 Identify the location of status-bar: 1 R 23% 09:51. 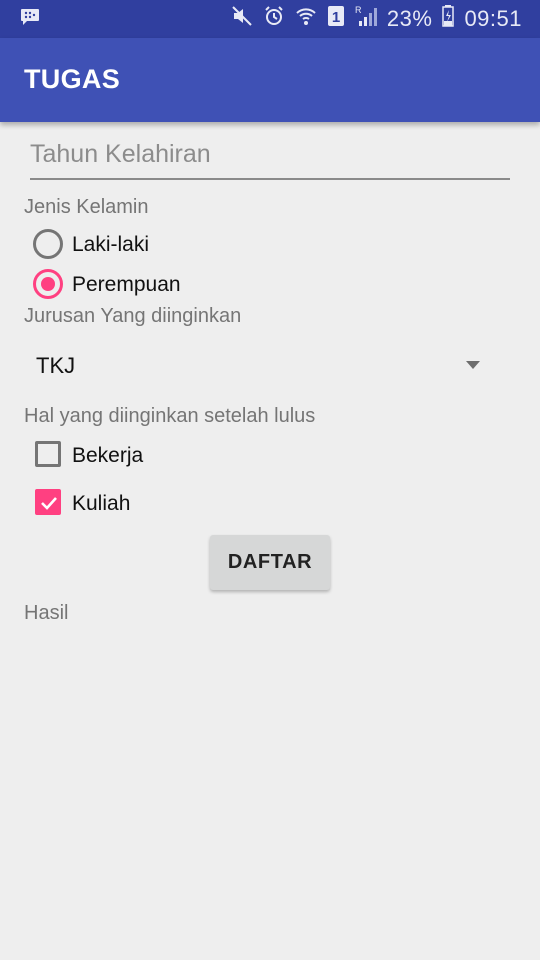
(270, 19).